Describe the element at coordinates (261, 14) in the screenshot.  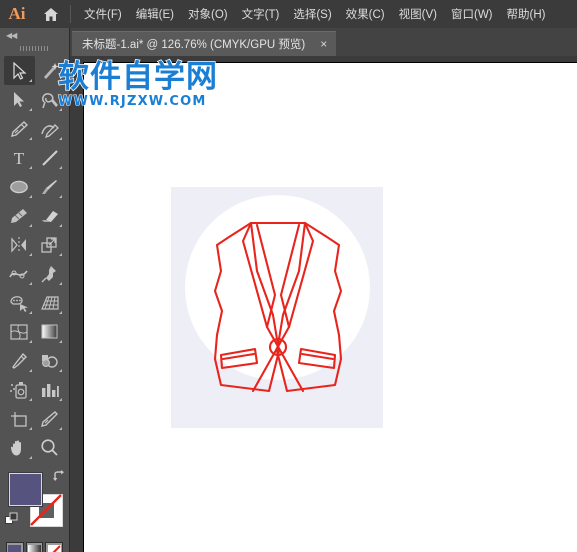
I see `menu-item-type: 文字(T)` at that location.